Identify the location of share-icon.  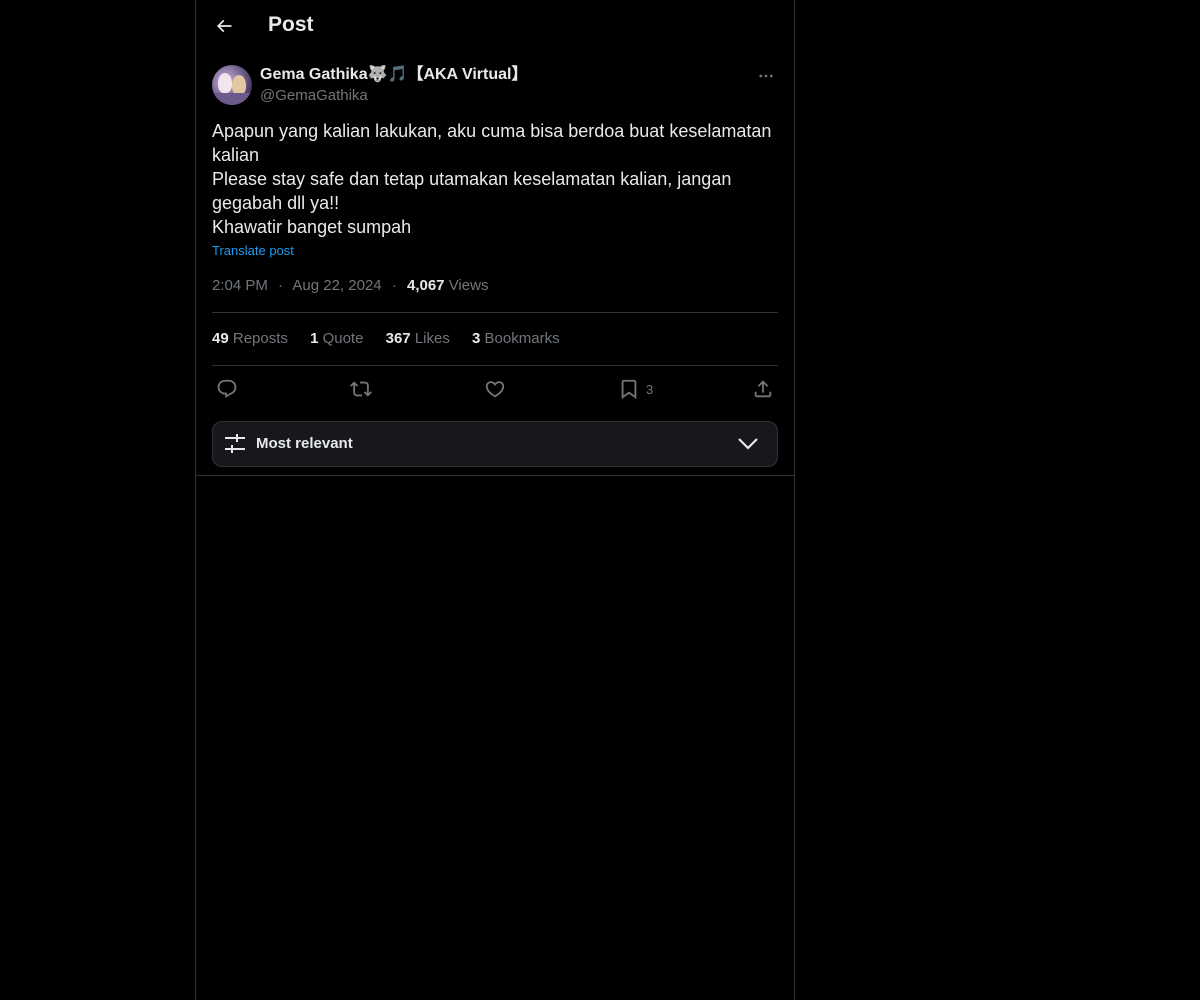
(763, 389).